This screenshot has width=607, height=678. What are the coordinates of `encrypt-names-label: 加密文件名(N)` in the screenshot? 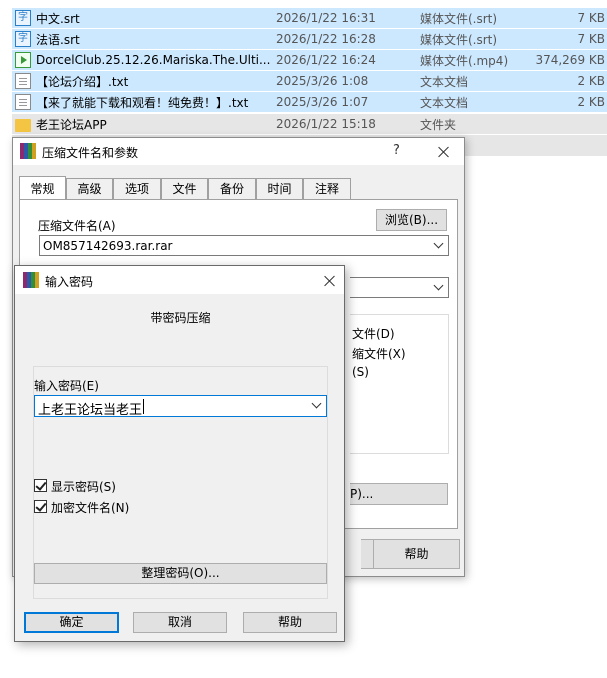 It's located at (90, 507).